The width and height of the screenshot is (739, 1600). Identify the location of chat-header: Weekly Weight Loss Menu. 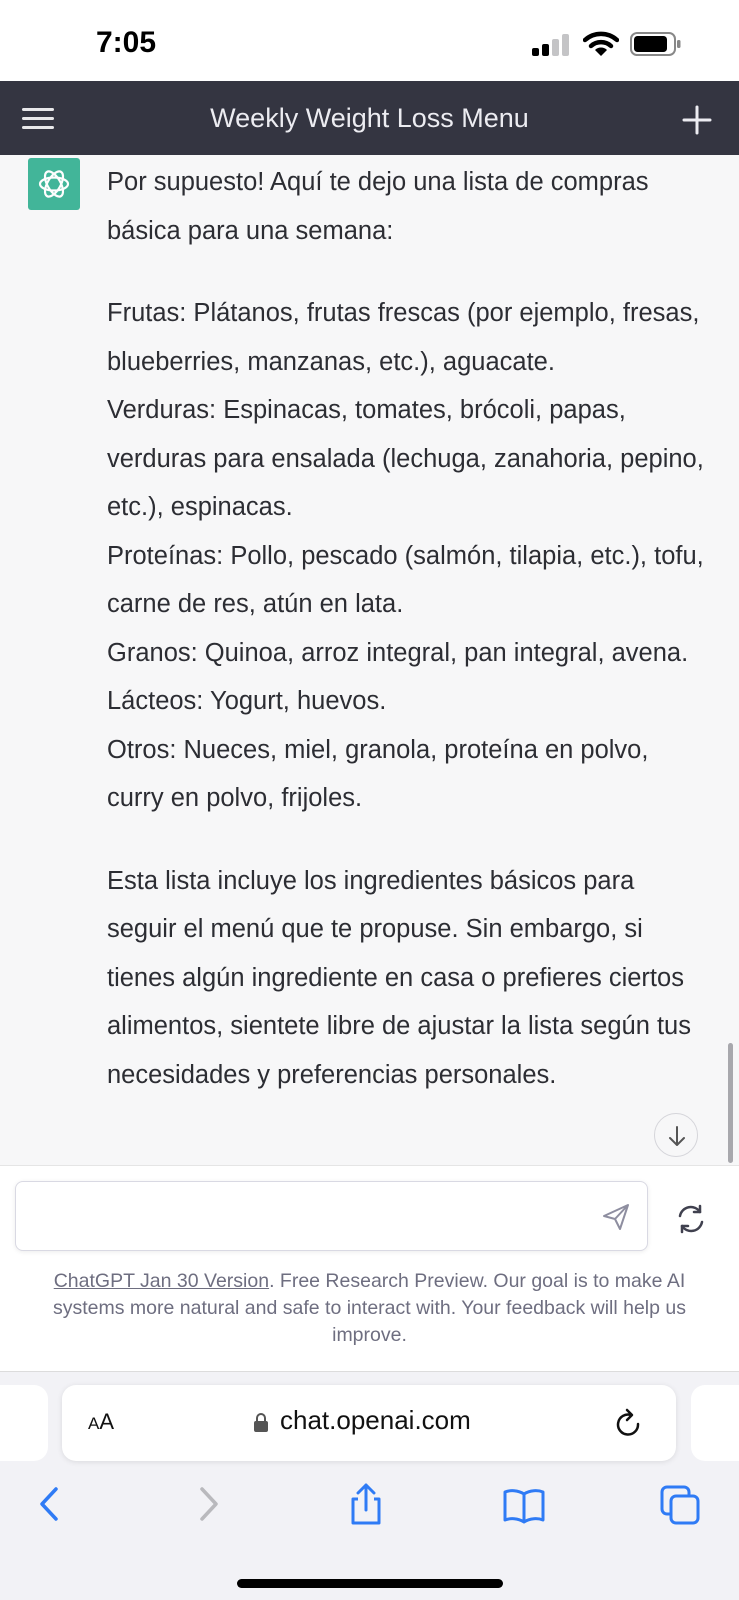
(369, 118).